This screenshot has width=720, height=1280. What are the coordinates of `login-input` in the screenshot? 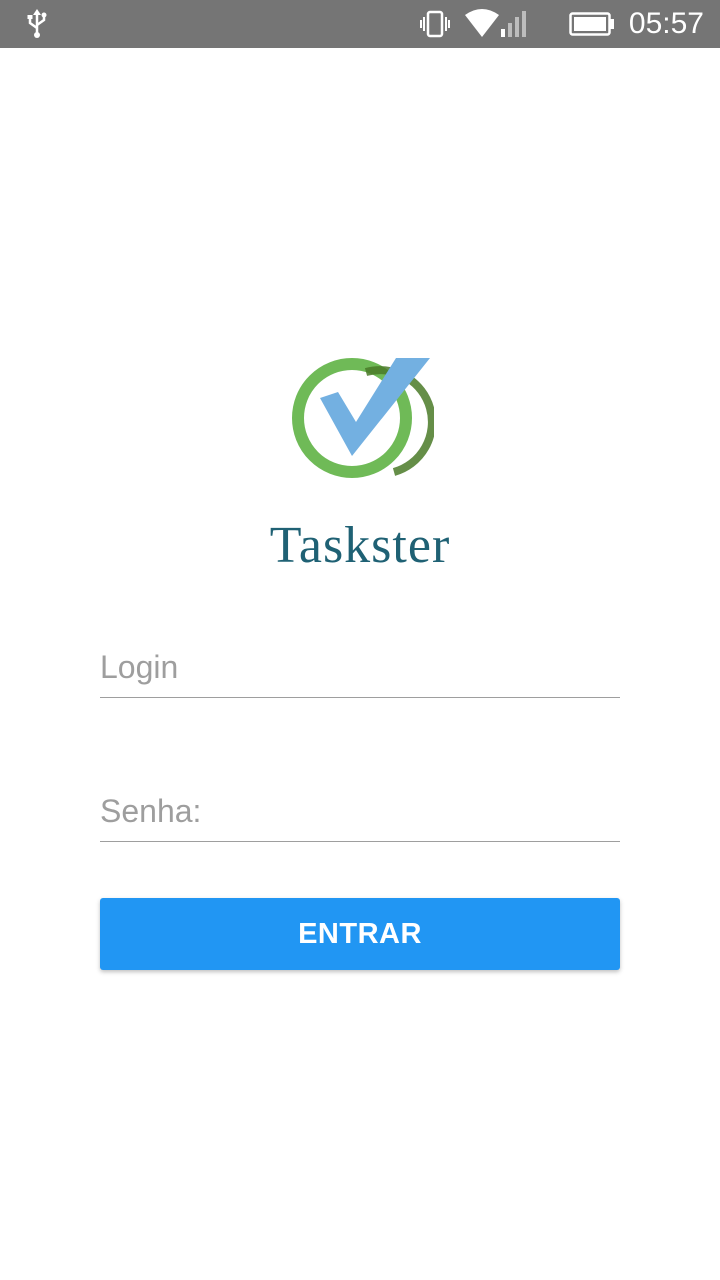 It's located at (360, 667).